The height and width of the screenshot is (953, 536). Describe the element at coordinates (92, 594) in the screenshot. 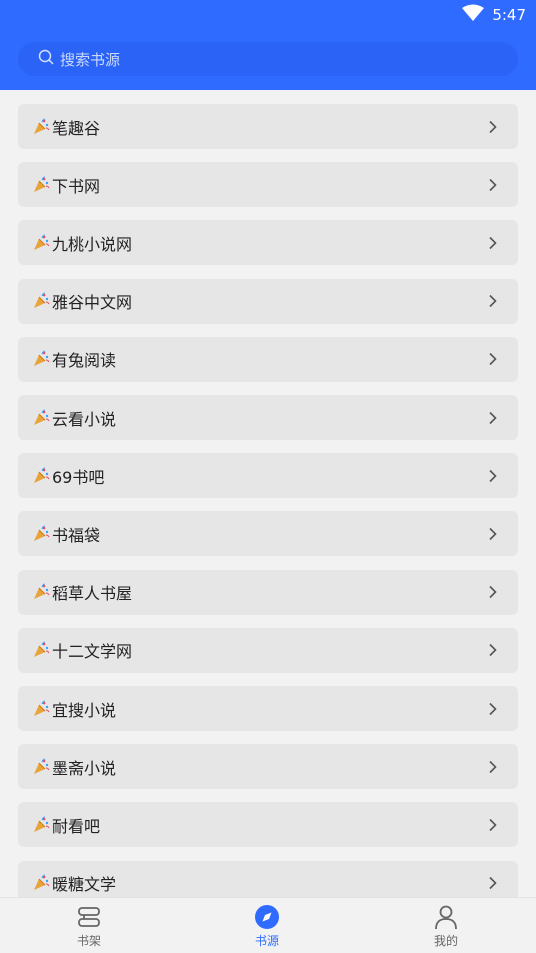

I see `source-name: 稻草人书屋` at that location.